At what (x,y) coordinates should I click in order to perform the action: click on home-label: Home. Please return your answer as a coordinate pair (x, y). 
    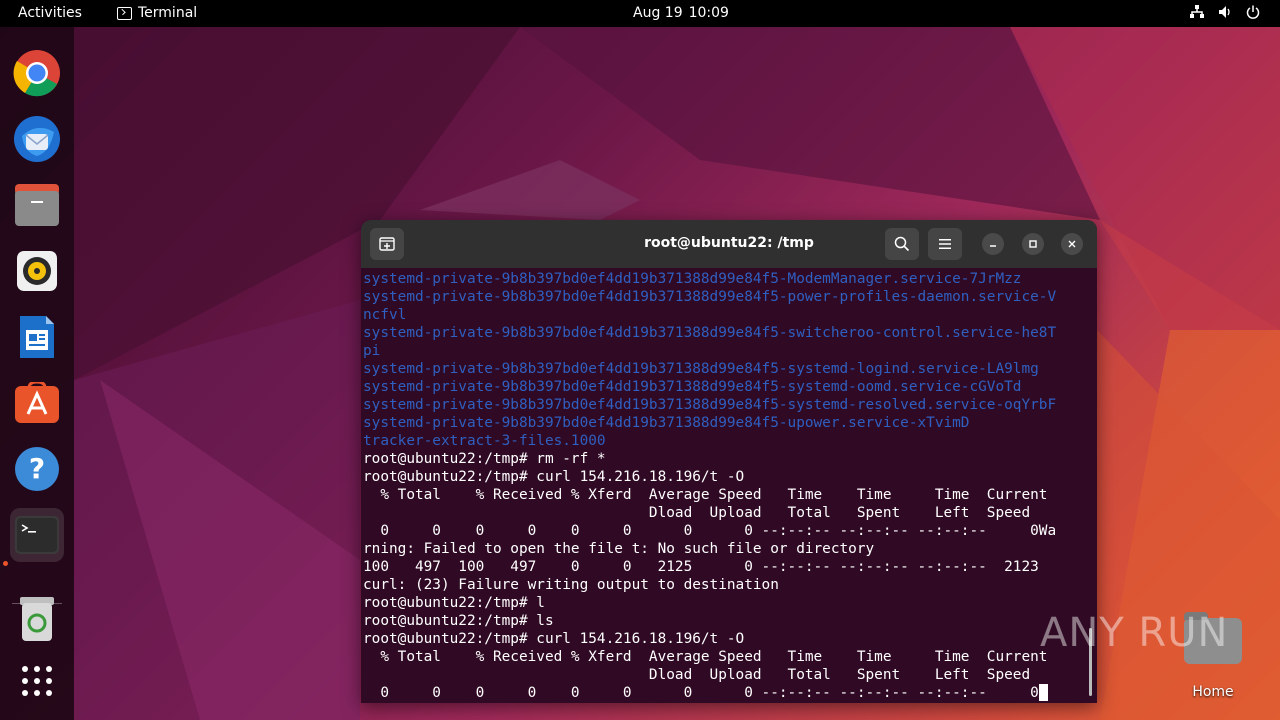
    Looking at the image, I should click on (1213, 692).